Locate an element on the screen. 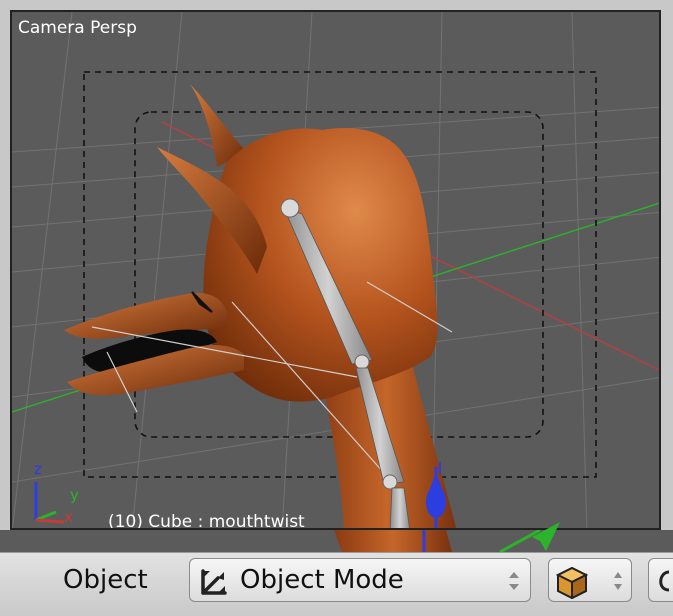 This screenshot has height=616, width=673. viewport-title: Camera Persp is located at coordinates (77, 28).